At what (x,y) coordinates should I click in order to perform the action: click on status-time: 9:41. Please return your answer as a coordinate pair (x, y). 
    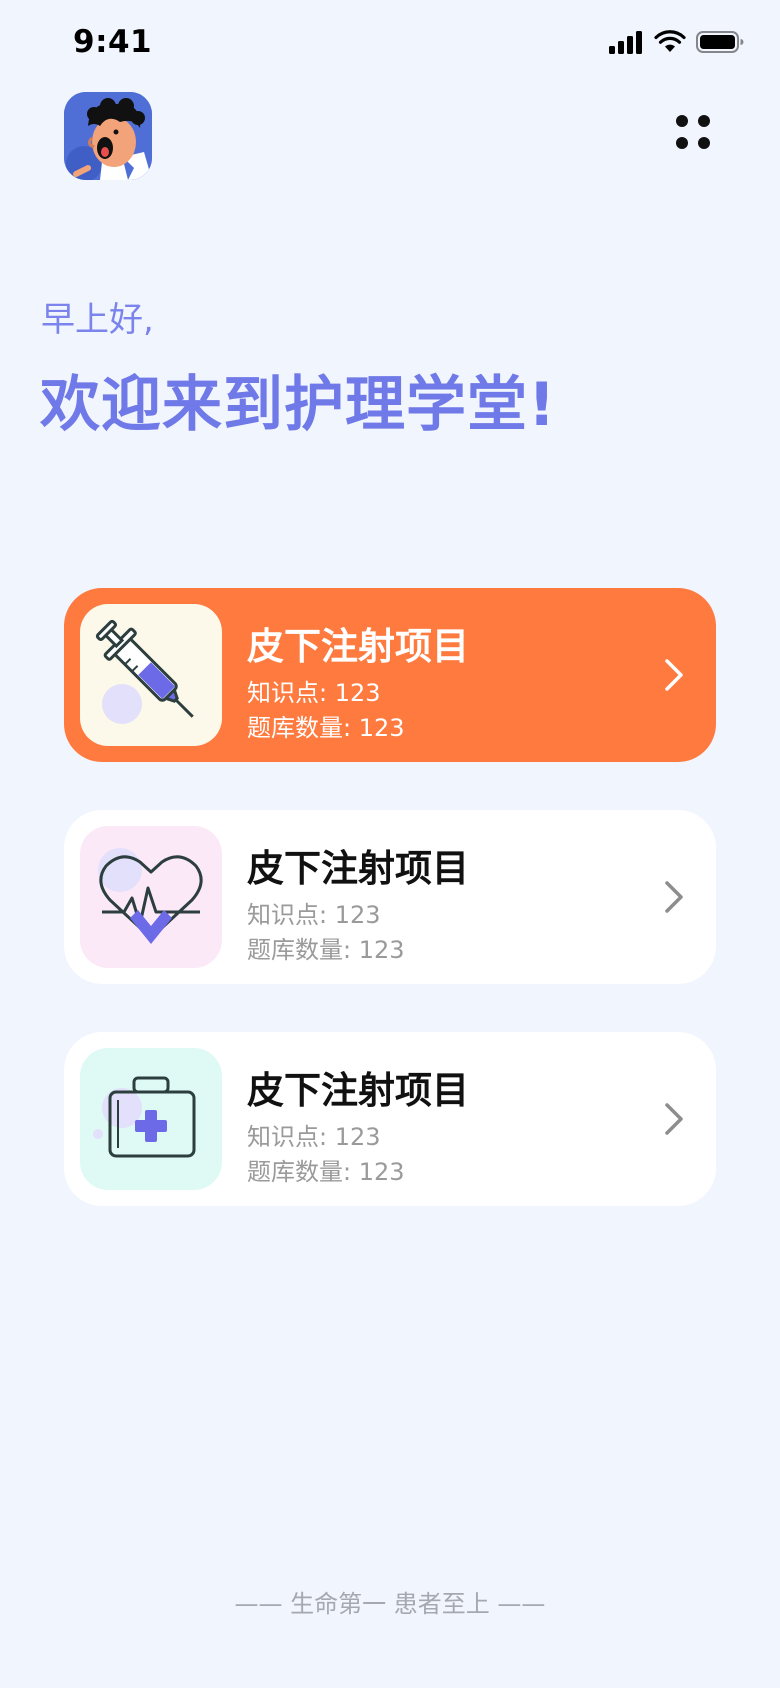
    Looking at the image, I should click on (113, 42).